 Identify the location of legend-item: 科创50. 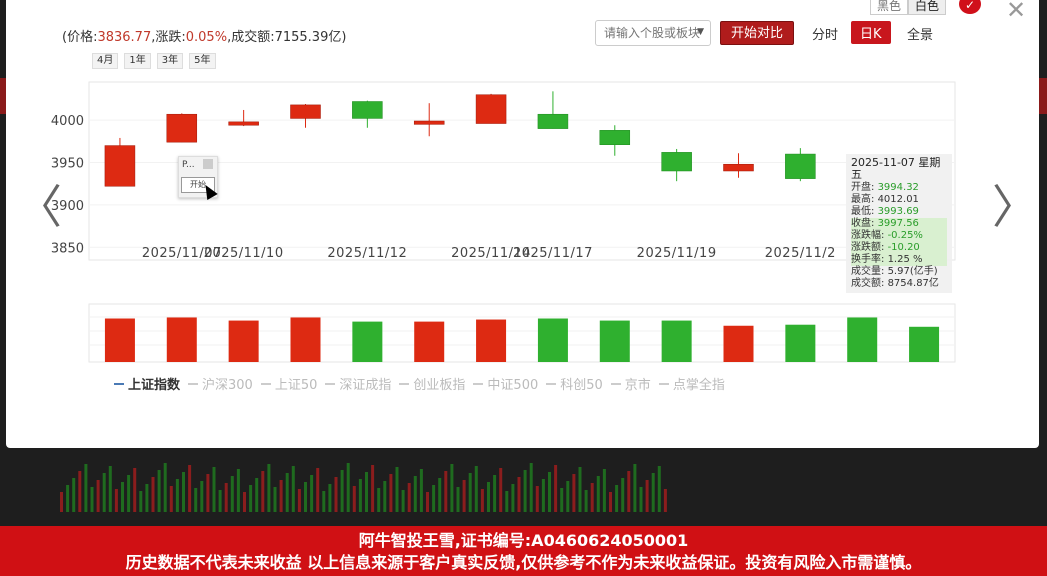
(574, 383).